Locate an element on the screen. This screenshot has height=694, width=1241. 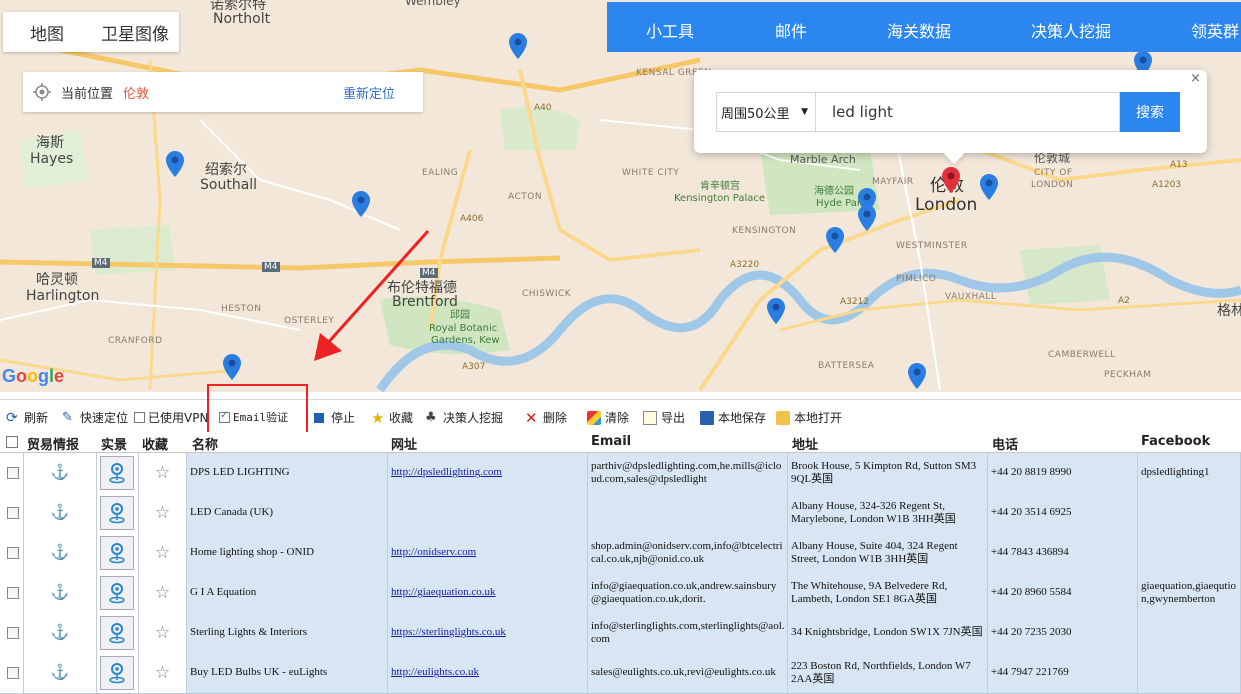
email-text: sales@eulights.co.uk,revi@eulights.co.uk is located at coordinates (683, 672).